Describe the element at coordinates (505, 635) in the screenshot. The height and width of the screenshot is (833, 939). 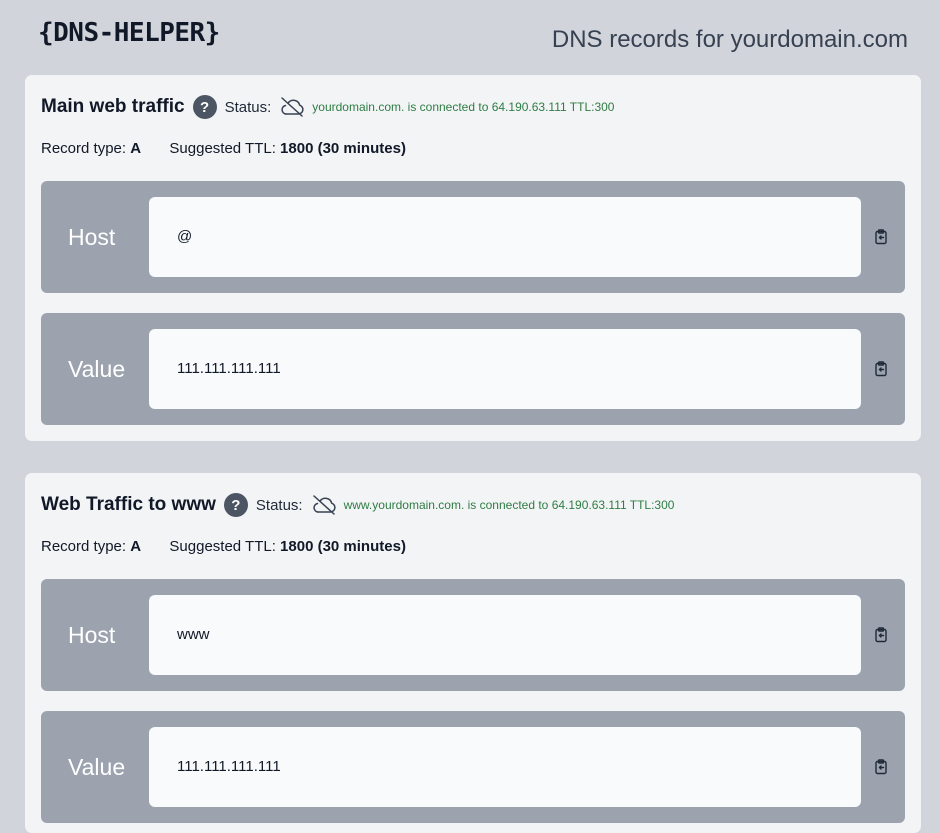
I see `host-value: www` at that location.